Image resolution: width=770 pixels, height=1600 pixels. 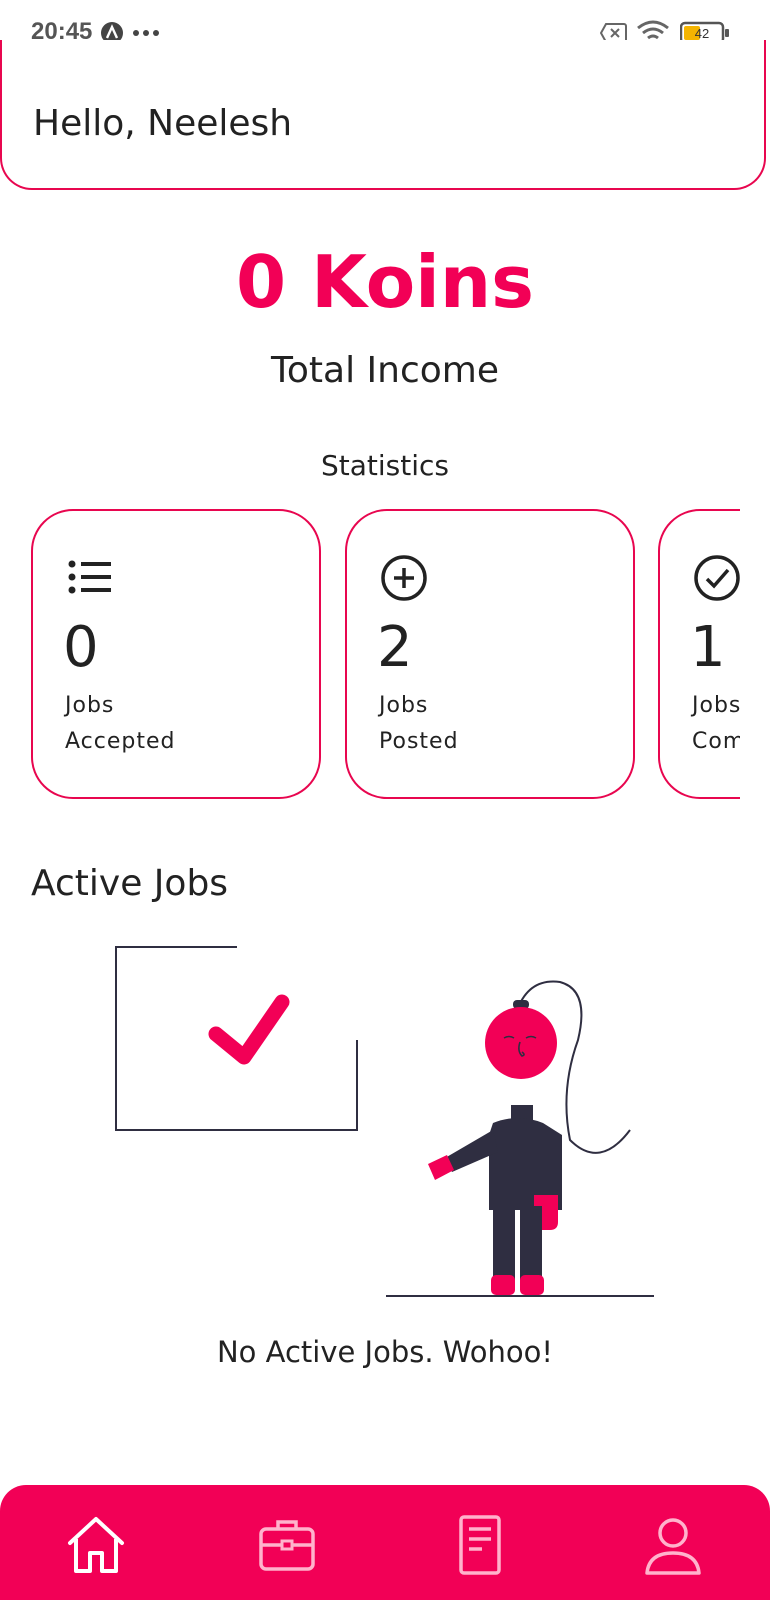 What do you see at coordinates (673, 1545) in the screenshot?
I see `profile-icon` at bounding box center [673, 1545].